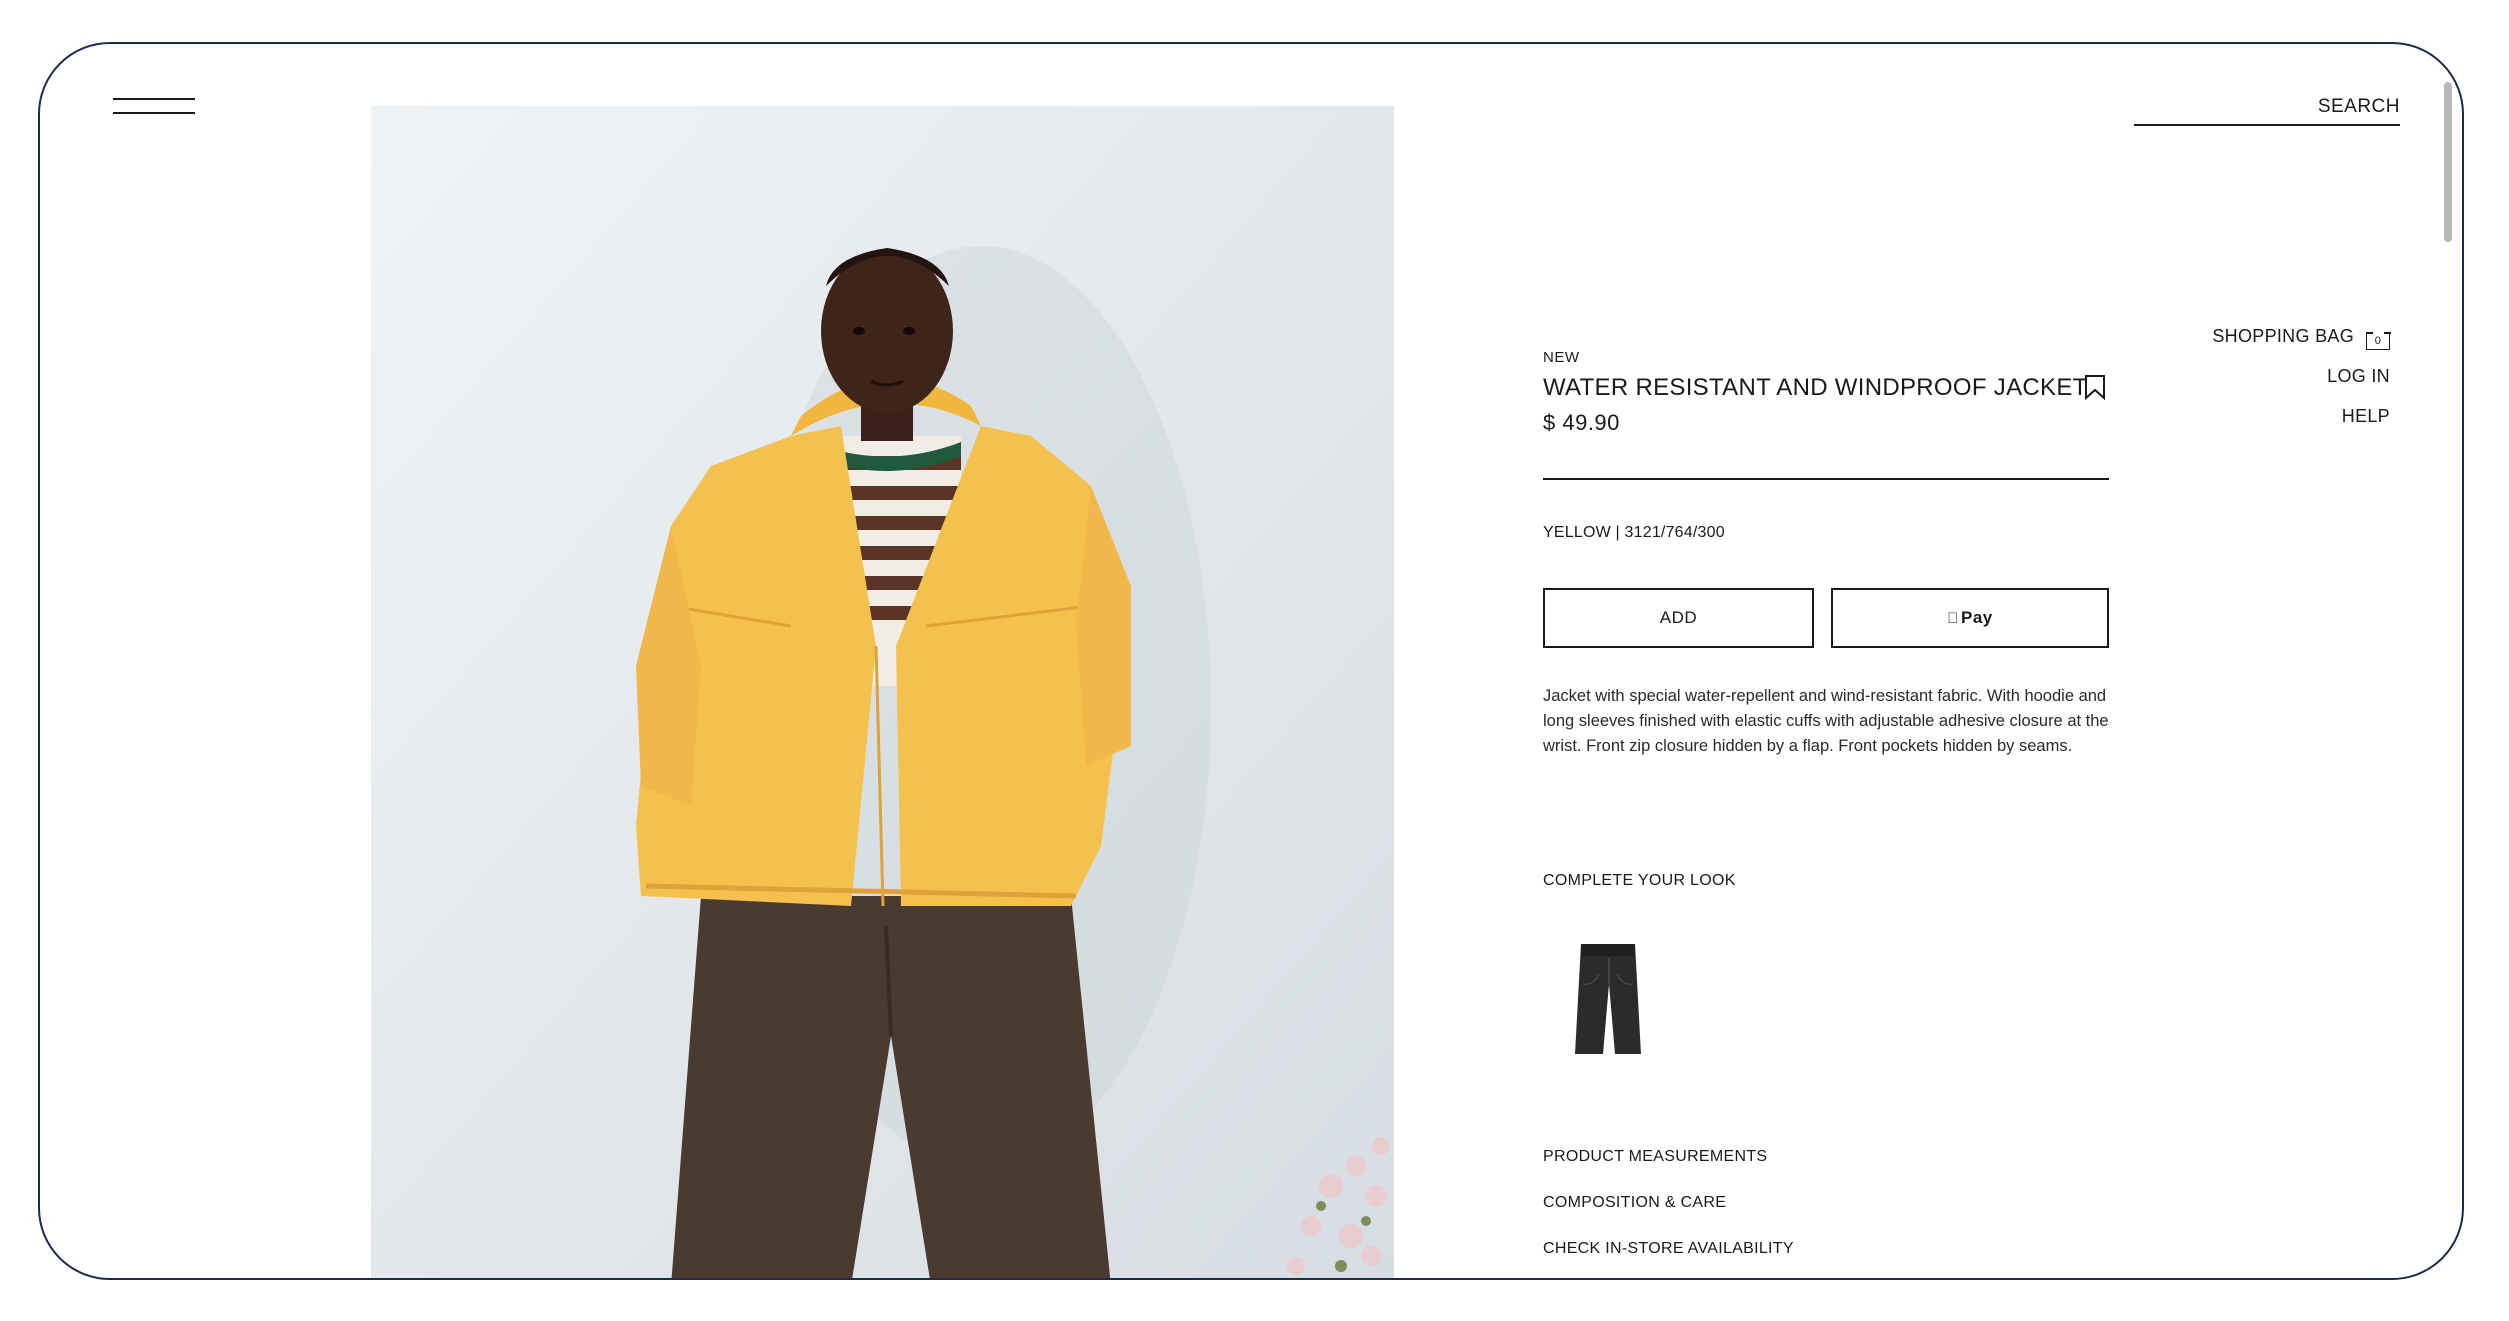  I want to click on scrollbar-thumb, so click(2448, 162).